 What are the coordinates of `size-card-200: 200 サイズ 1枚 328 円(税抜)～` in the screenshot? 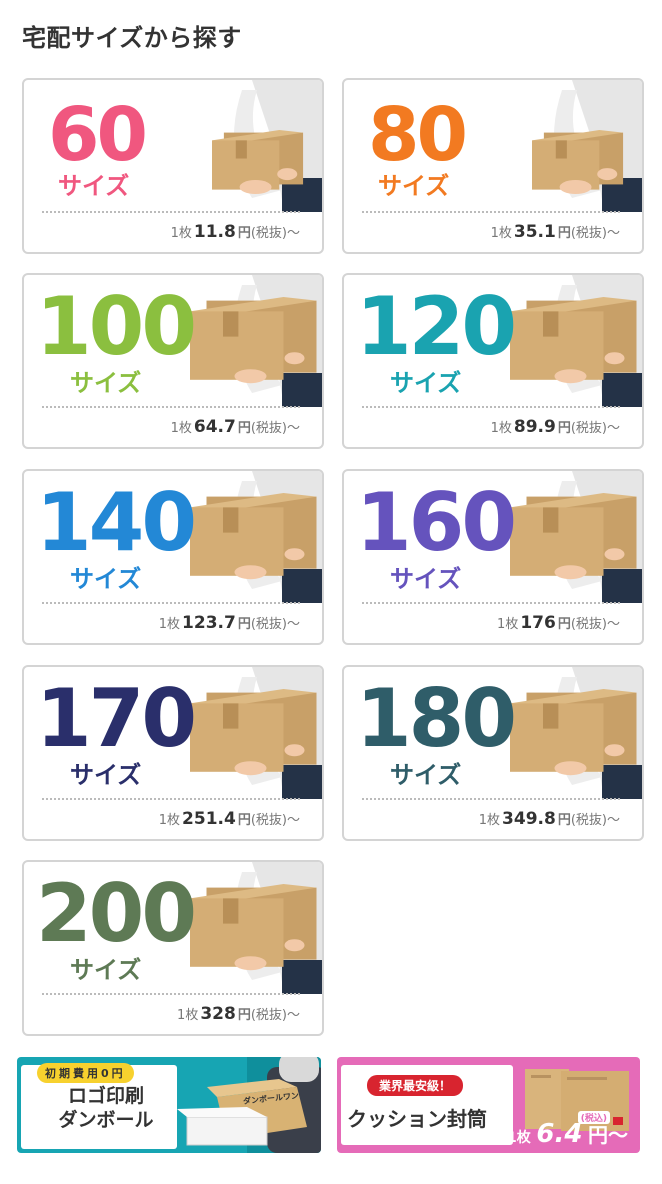 It's located at (173, 948).